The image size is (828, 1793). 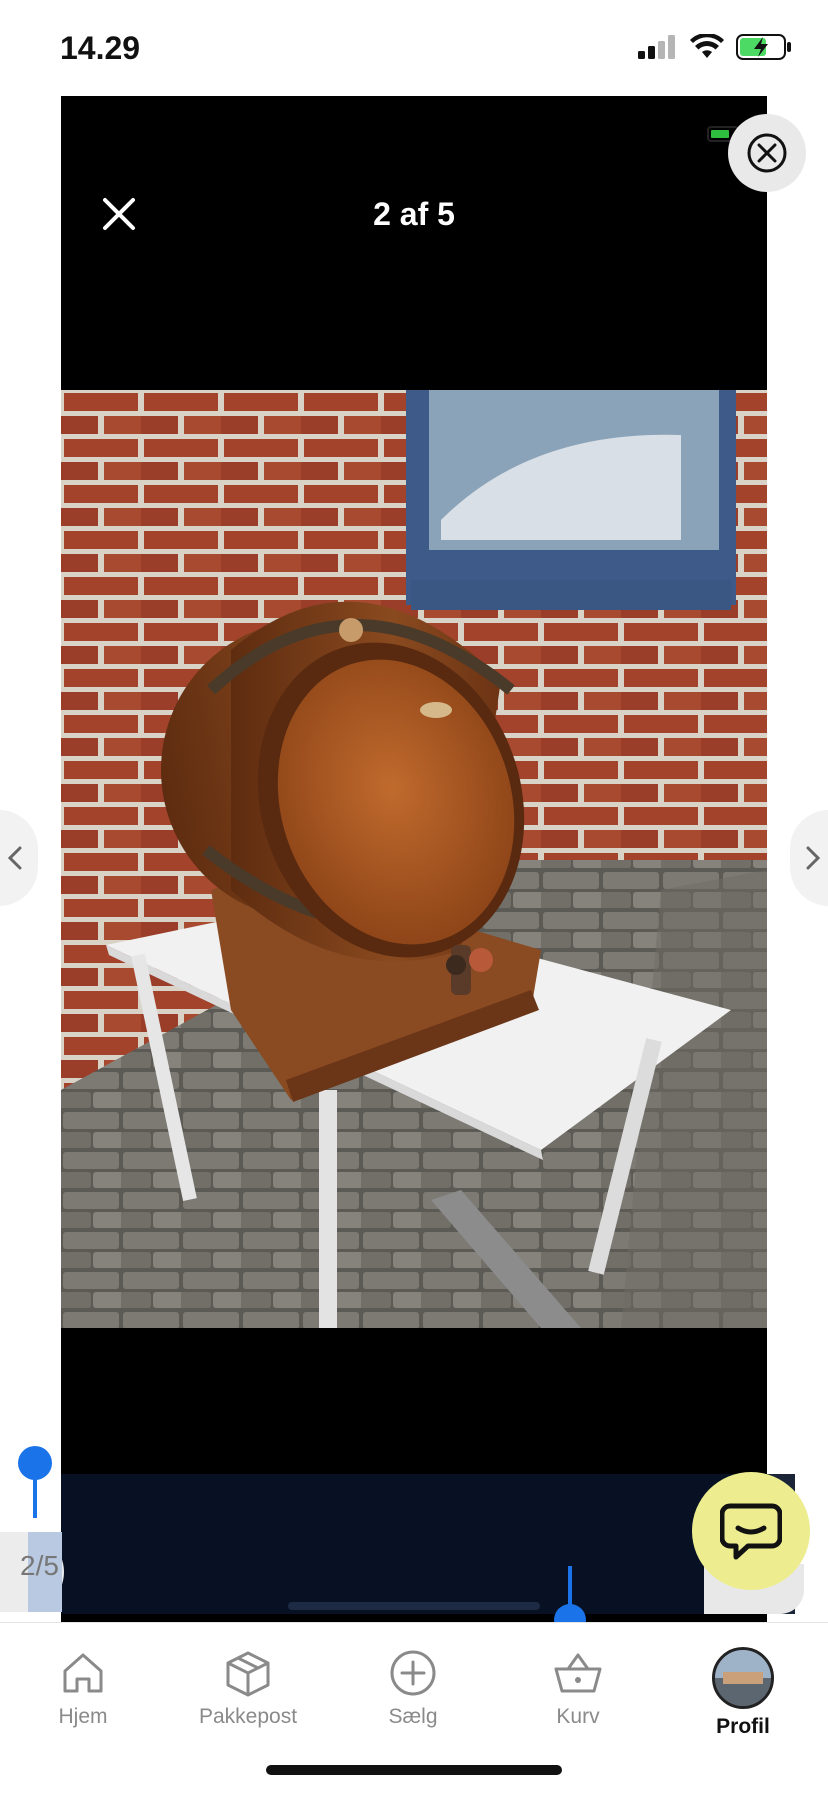 I want to click on selection-handle-start, so click(x=35, y=1463).